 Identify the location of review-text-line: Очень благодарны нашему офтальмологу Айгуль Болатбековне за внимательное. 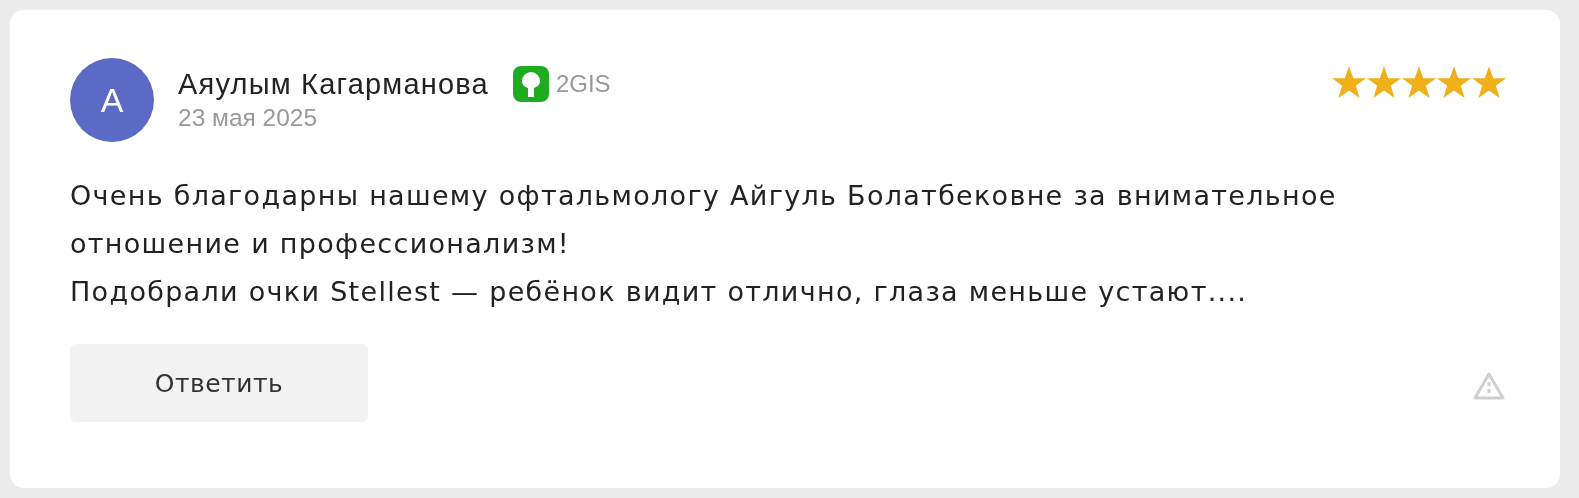
(704, 196).